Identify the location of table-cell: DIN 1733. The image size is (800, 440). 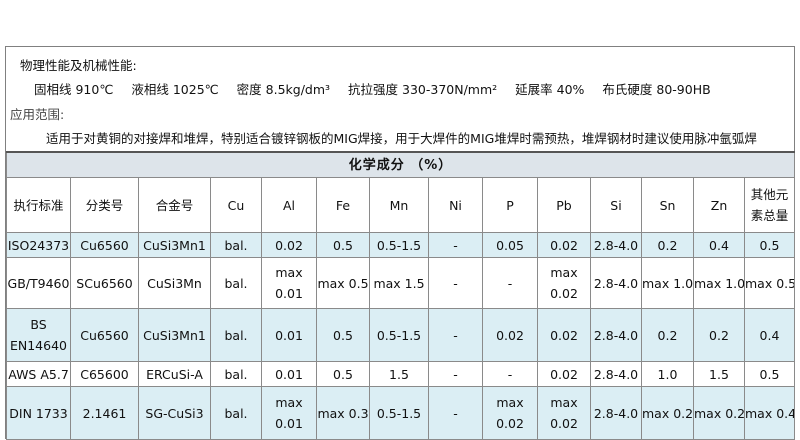
(38, 413).